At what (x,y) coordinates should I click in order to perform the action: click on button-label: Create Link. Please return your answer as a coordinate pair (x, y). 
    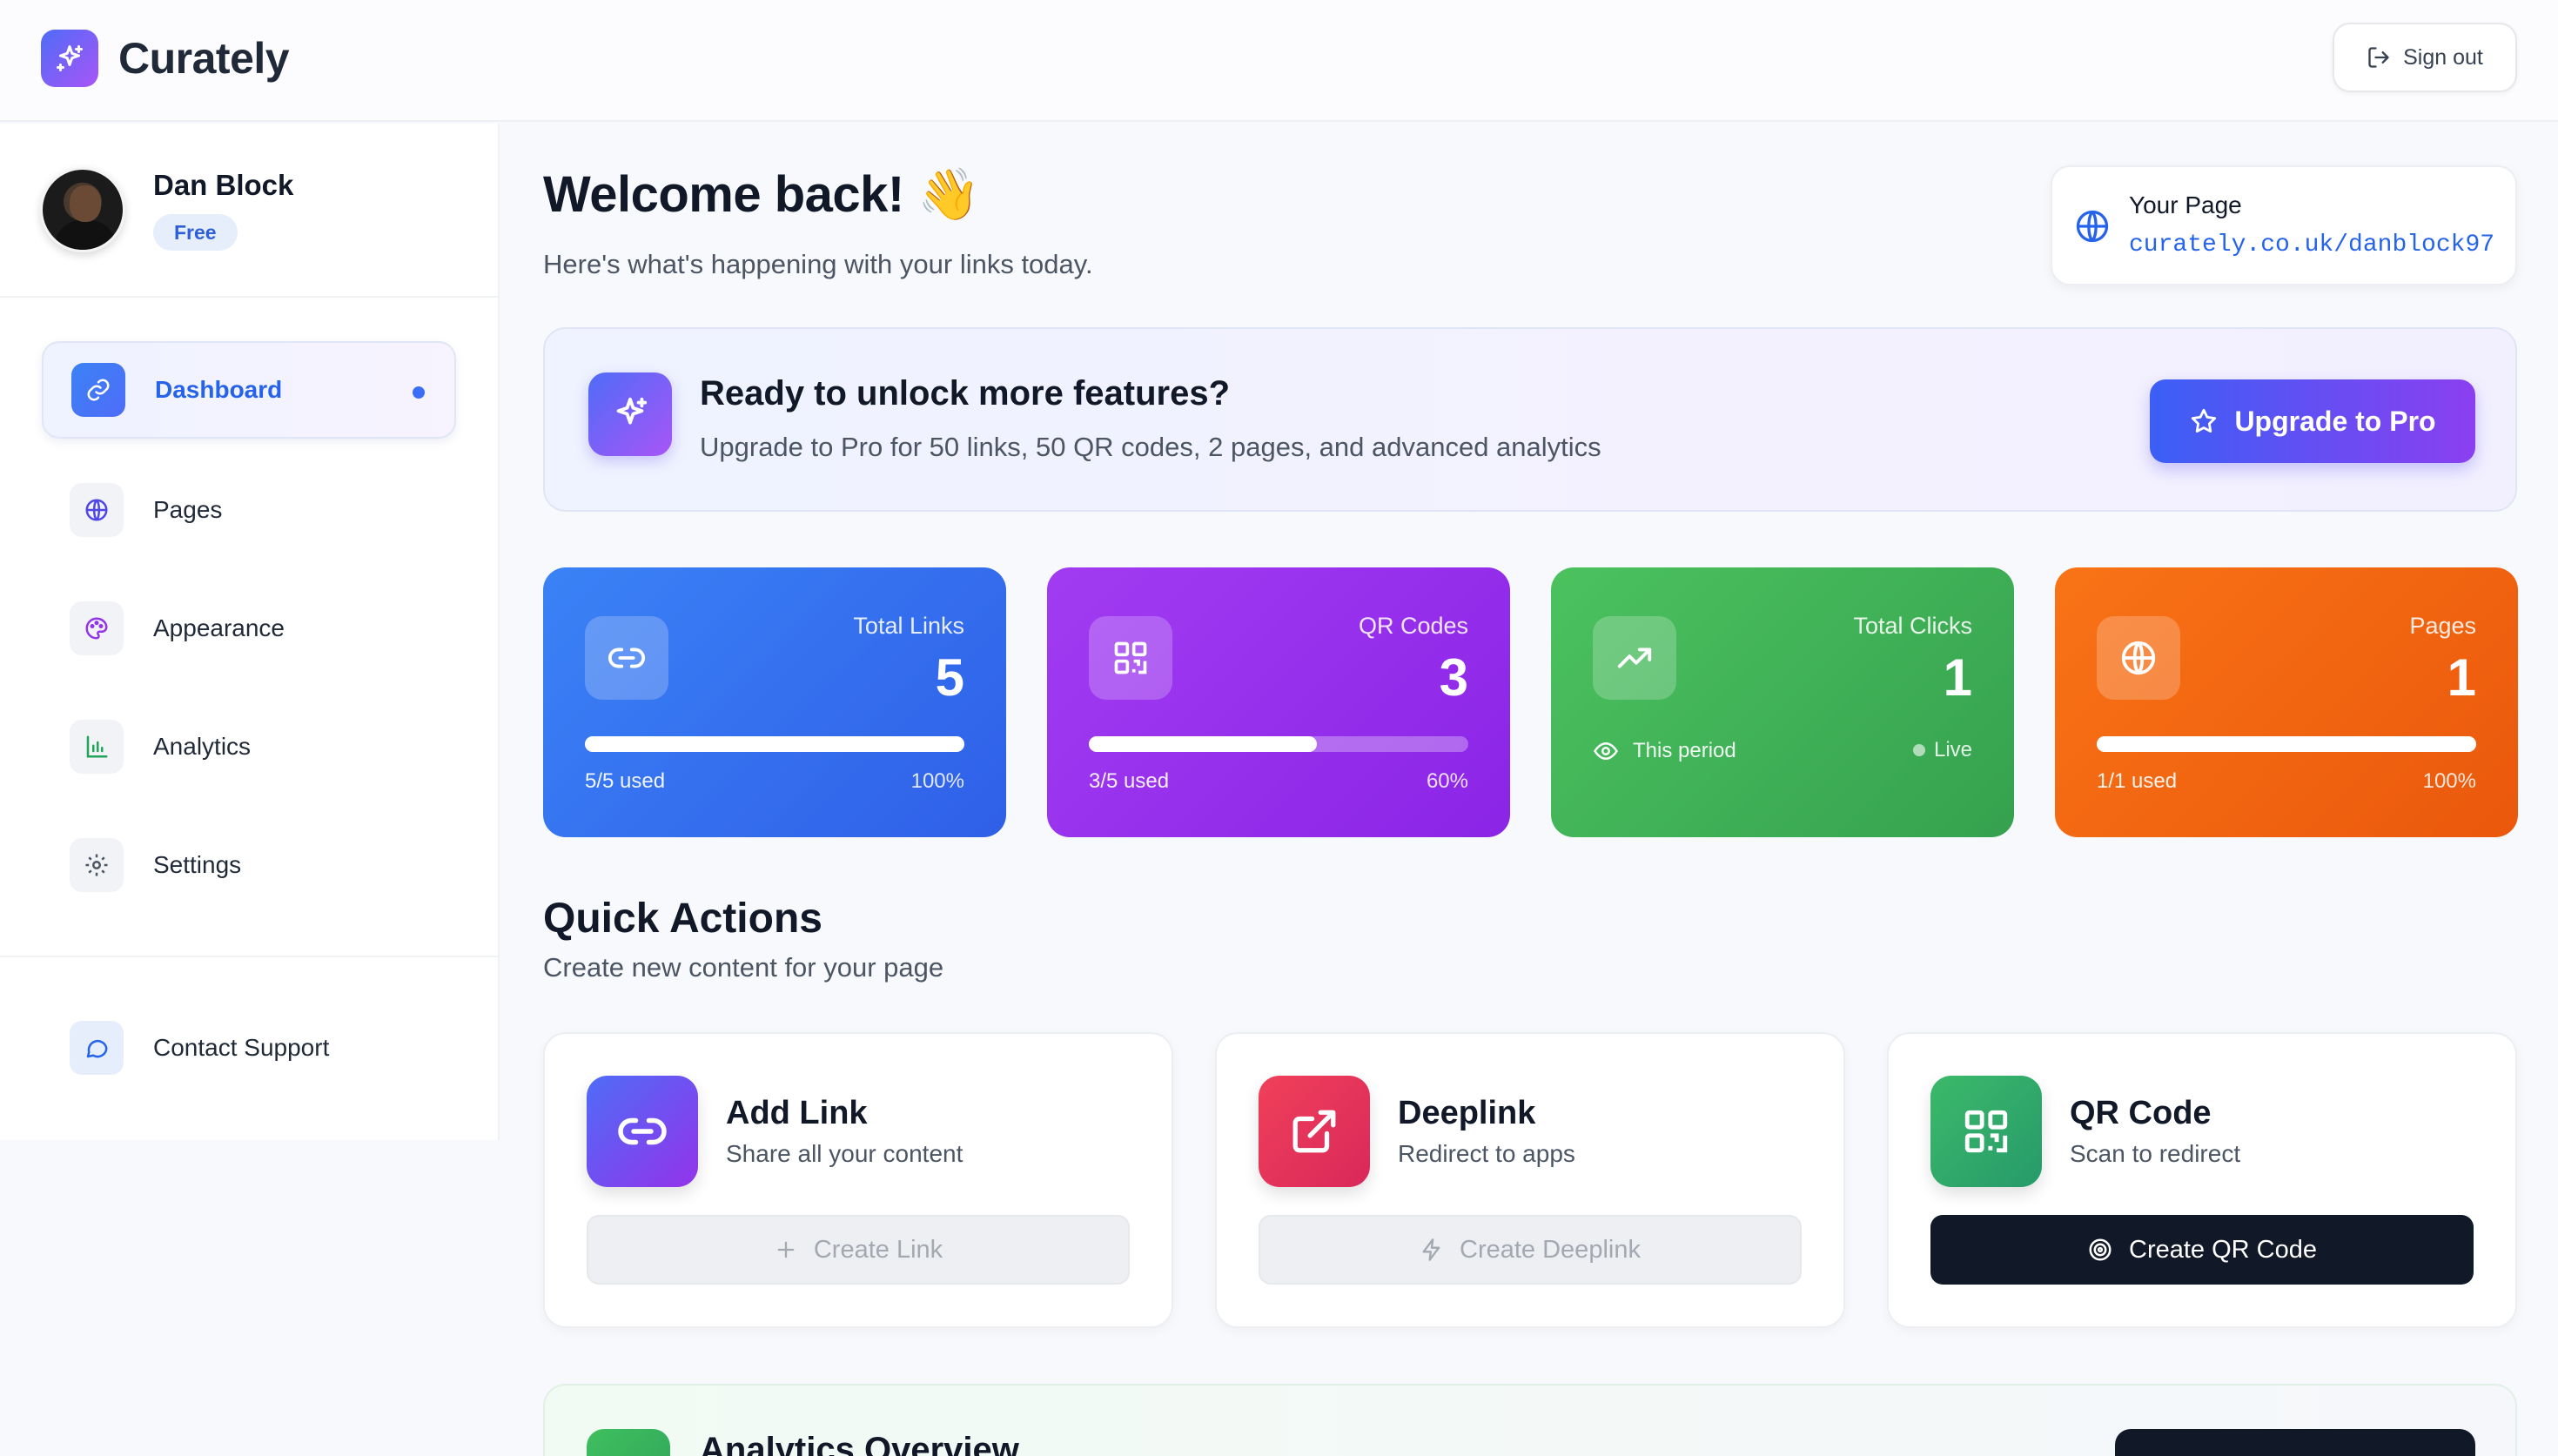
    Looking at the image, I should click on (878, 1249).